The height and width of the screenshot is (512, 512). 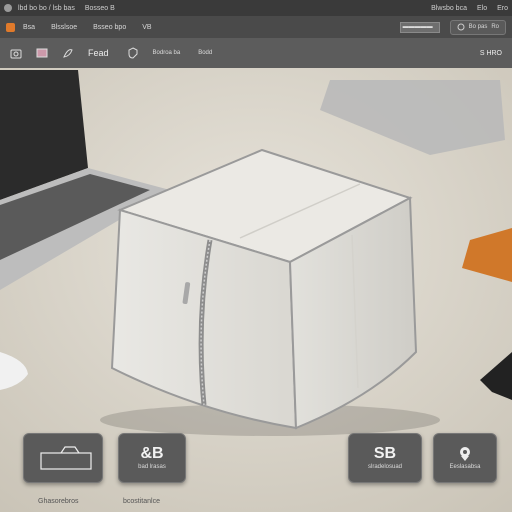 I want to click on title-item-1: lbd bo bo / lsb bas, so click(x=46, y=8).